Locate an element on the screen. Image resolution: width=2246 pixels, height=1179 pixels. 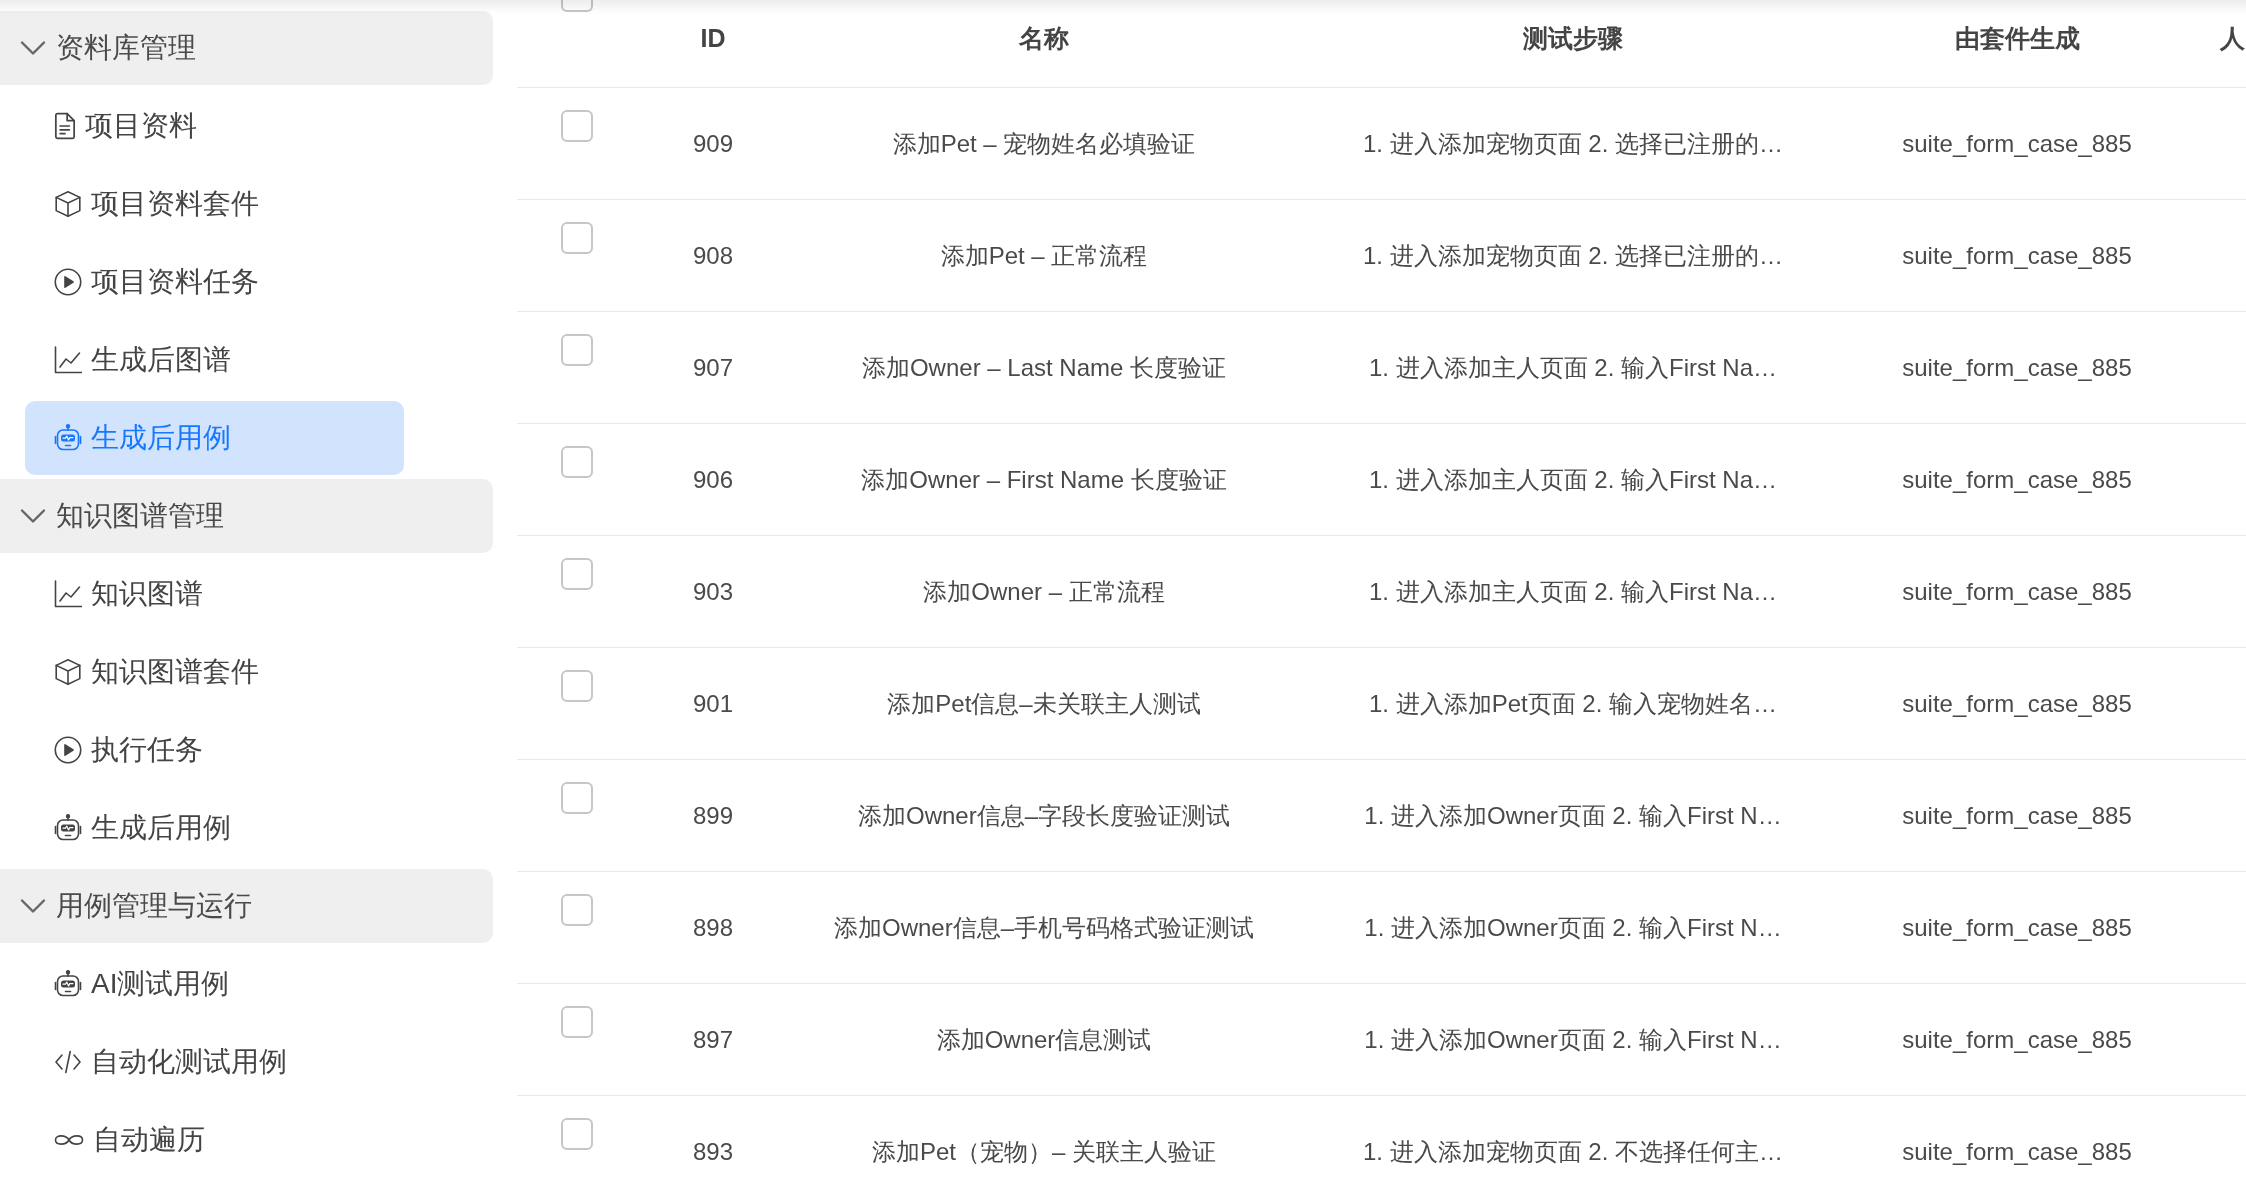
column-header: 名称 is located at coordinates (1044, 38).